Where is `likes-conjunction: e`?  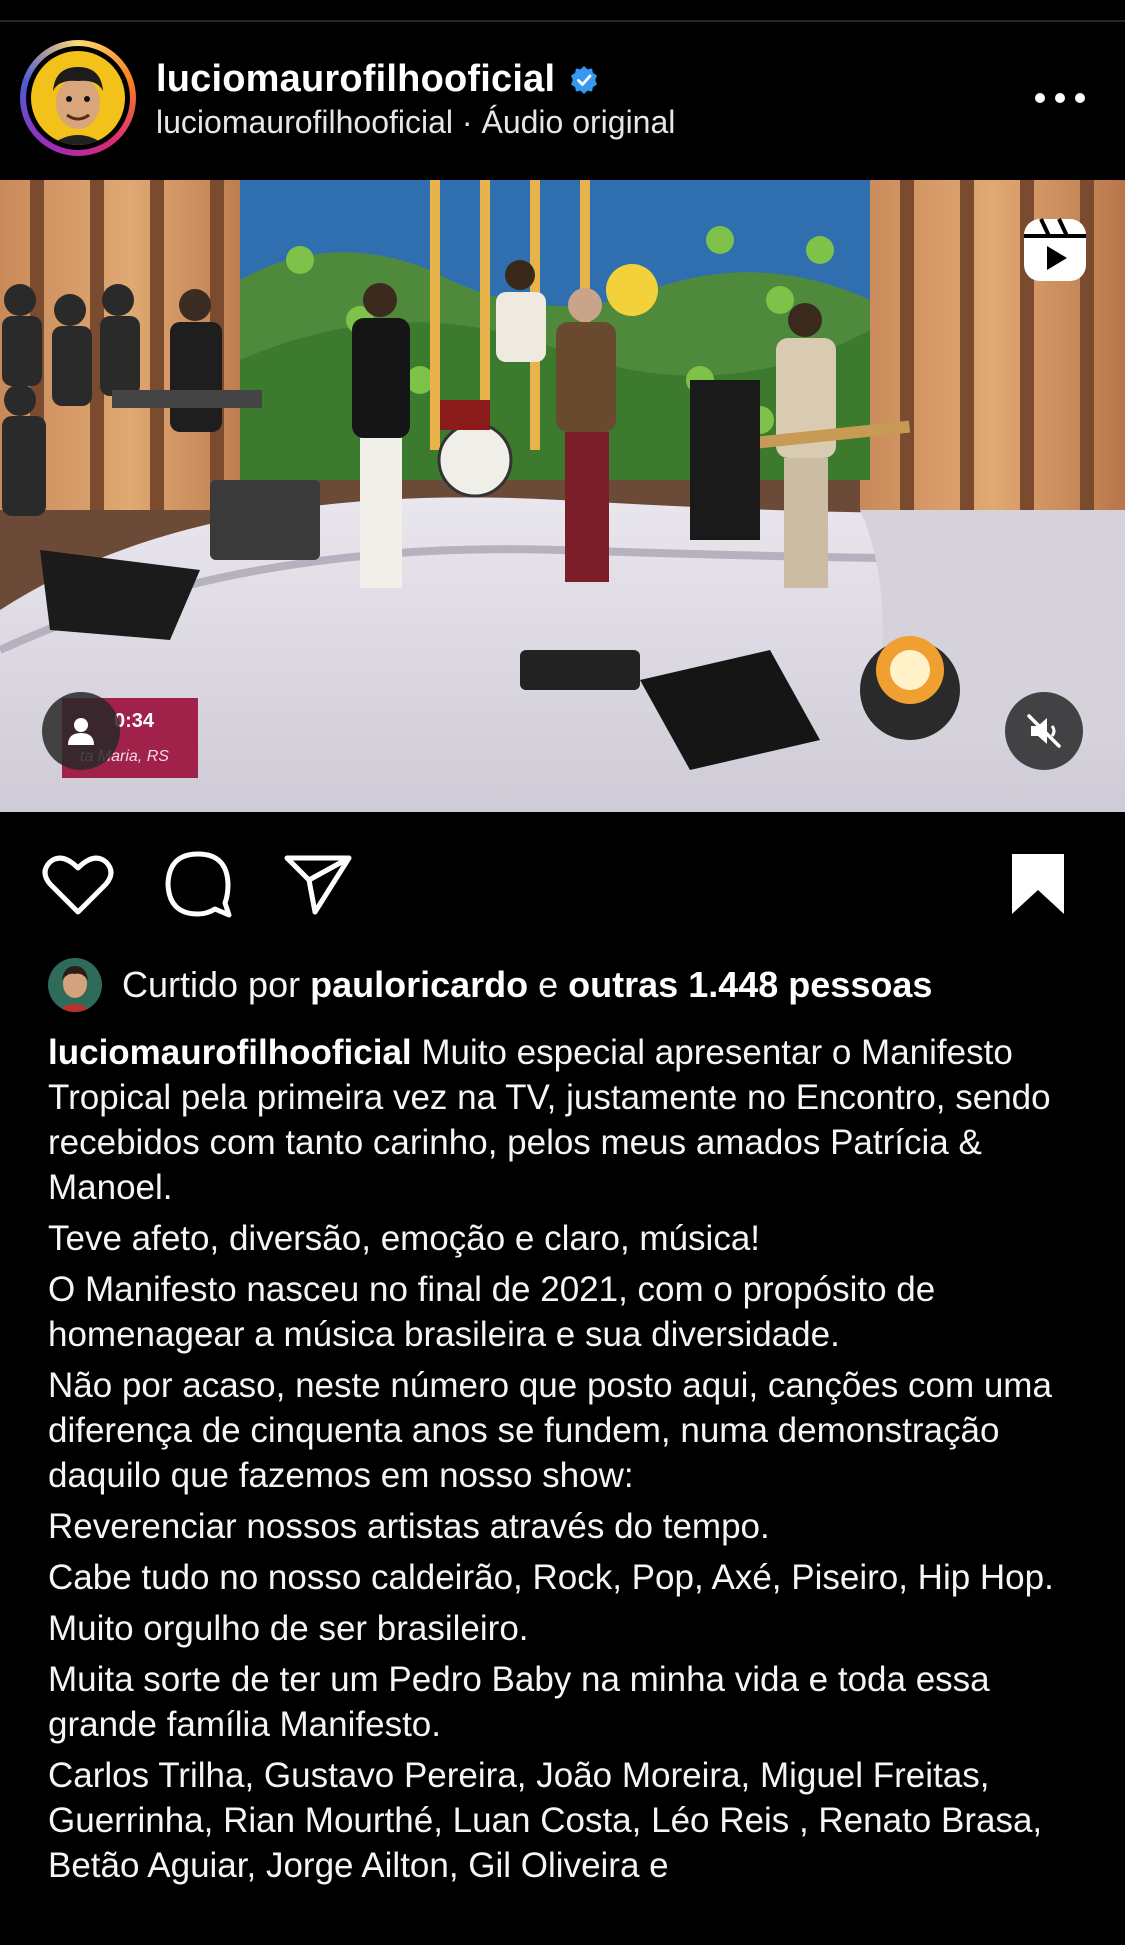
likes-conjunction: e is located at coordinates (548, 984).